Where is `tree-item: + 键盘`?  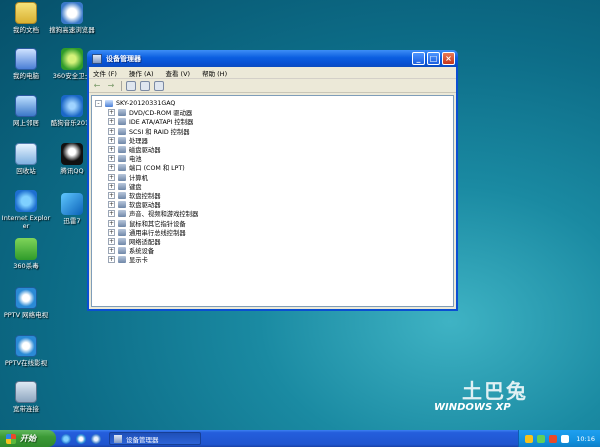
tree-item: + 键盘 is located at coordinates (274, 186).